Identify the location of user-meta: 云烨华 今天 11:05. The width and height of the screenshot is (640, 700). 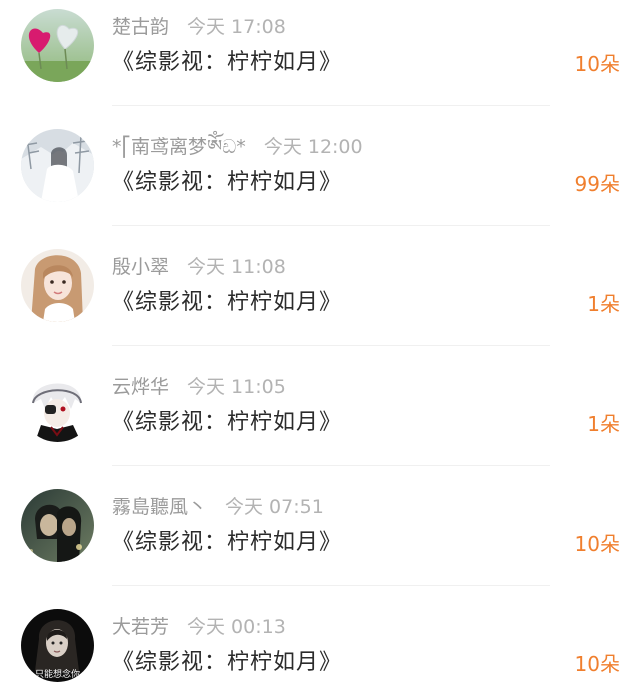
(199, 387).